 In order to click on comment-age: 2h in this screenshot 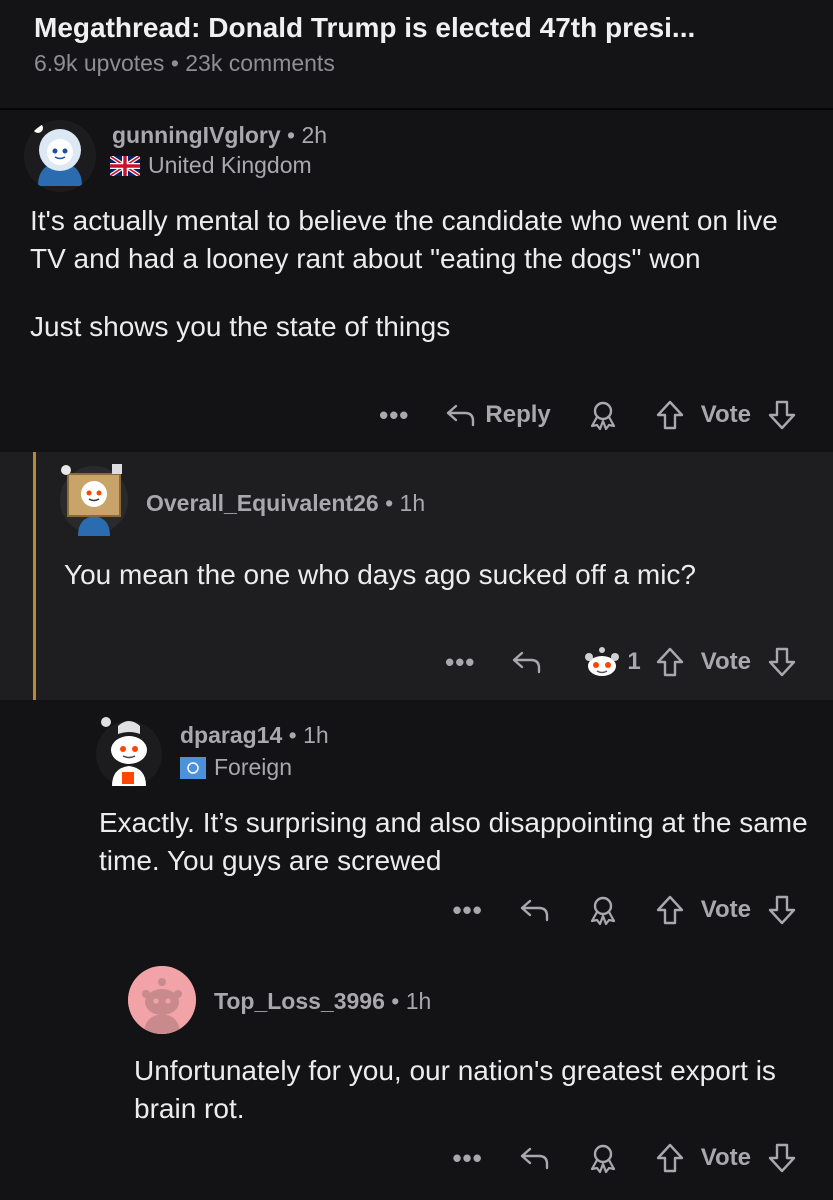, I will do `click(314, 135)`.